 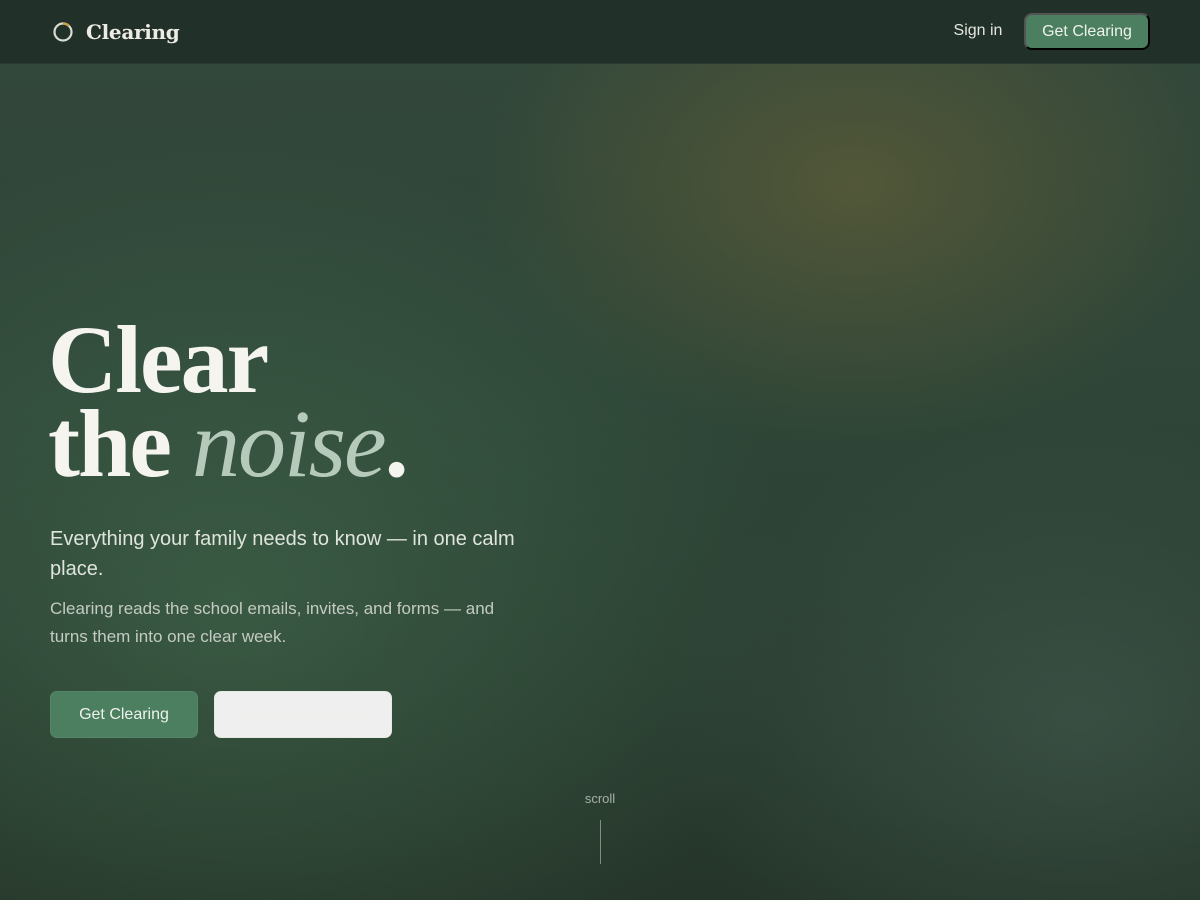 I want to click on nav-get-clearing-button: Get Clearing, so click(x=1087, y=31).